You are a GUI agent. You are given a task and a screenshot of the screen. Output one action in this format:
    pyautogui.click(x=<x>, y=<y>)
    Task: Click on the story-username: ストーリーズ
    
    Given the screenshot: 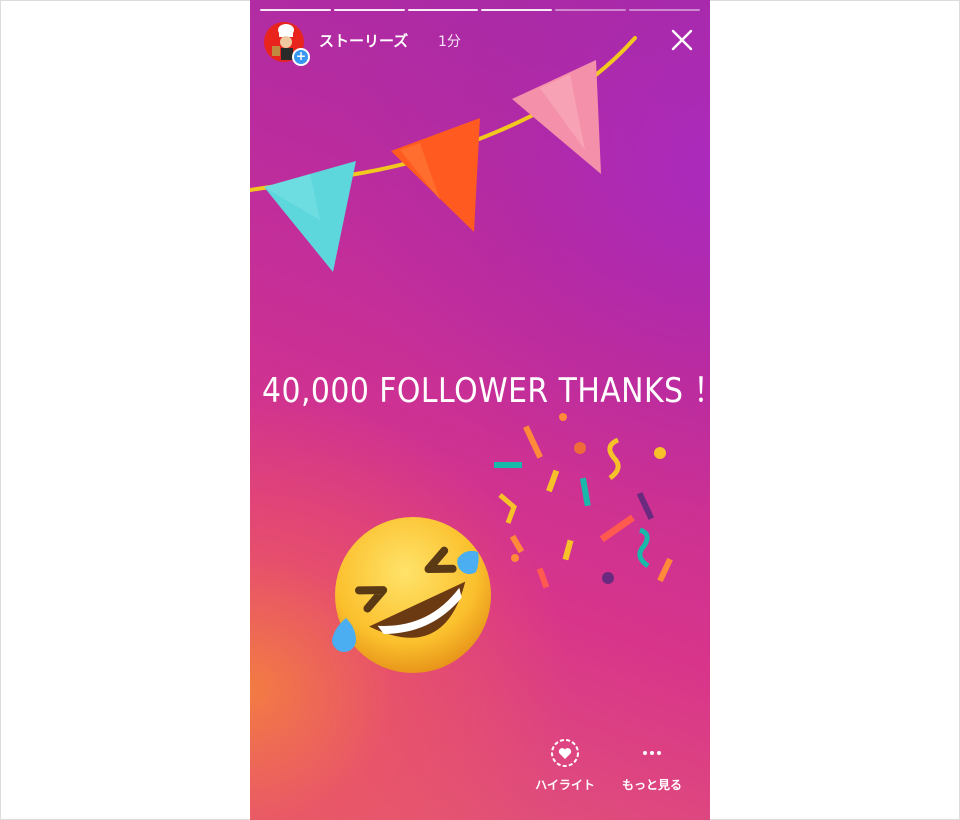 What is the action you would take?
    pyautogui.click(x=363, y=40)
    